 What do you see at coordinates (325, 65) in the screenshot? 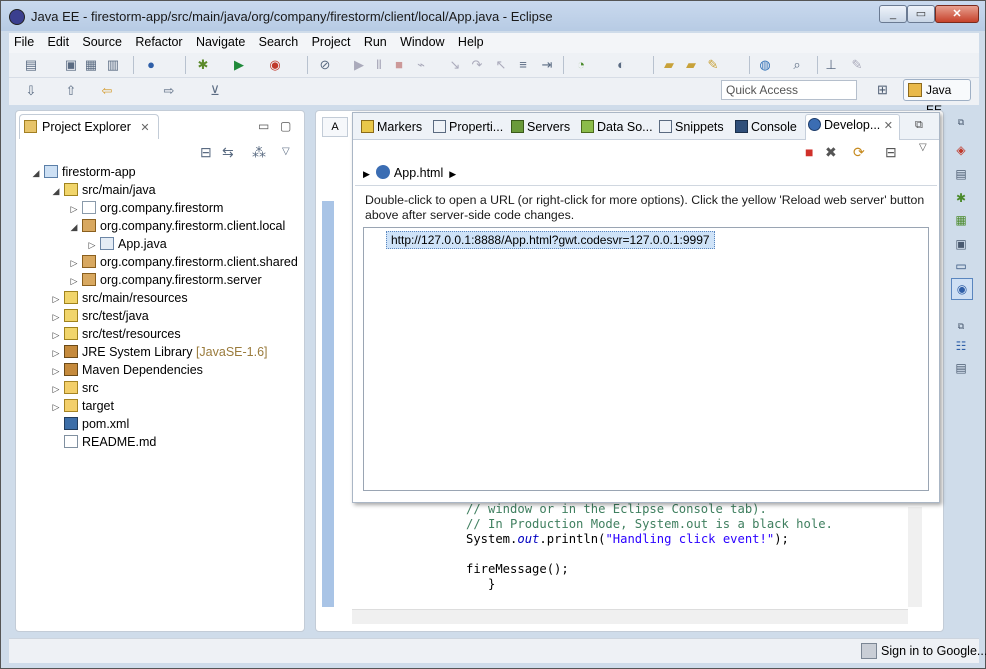
I see `skip-breakpoints-icon: ⊘` at bounding box center [325, 65].